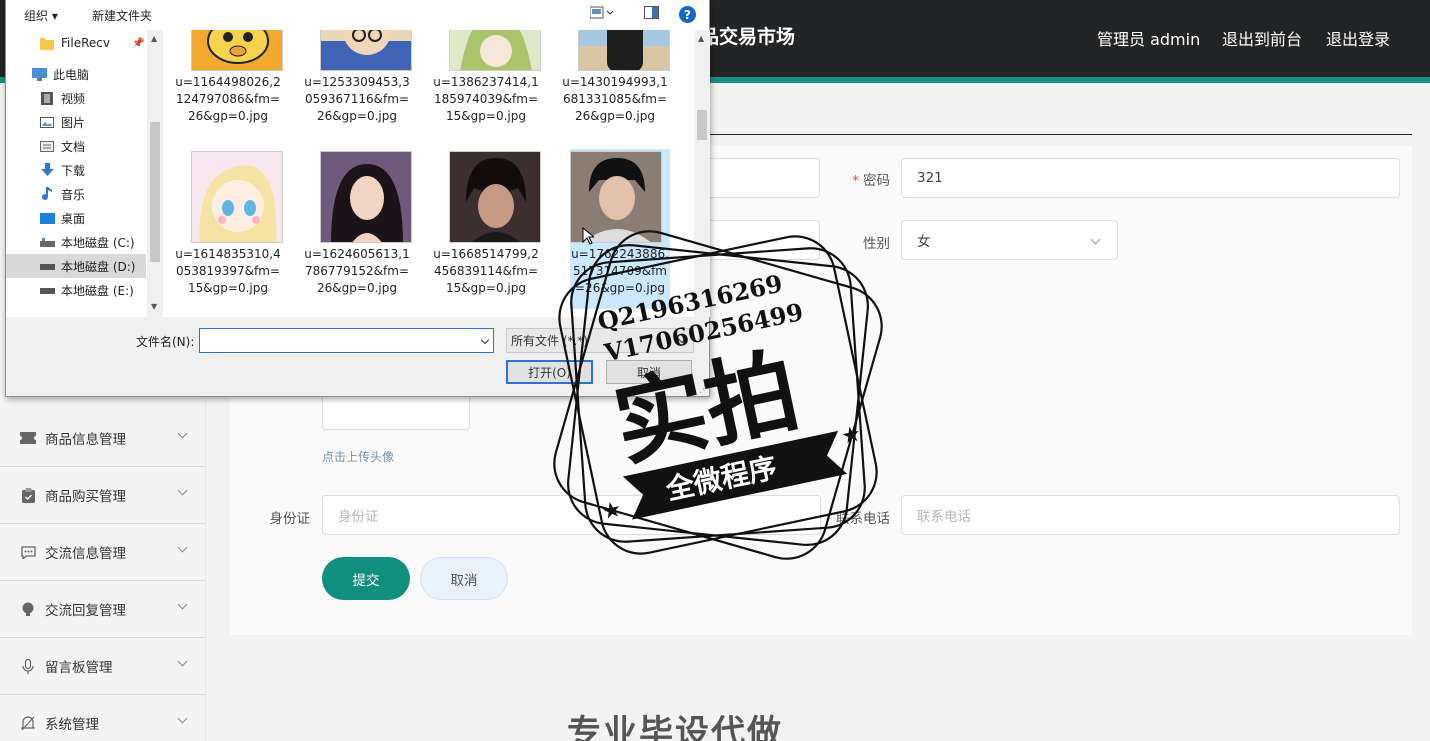  I want to click on gender-select-value: 女, so click(924, 242).